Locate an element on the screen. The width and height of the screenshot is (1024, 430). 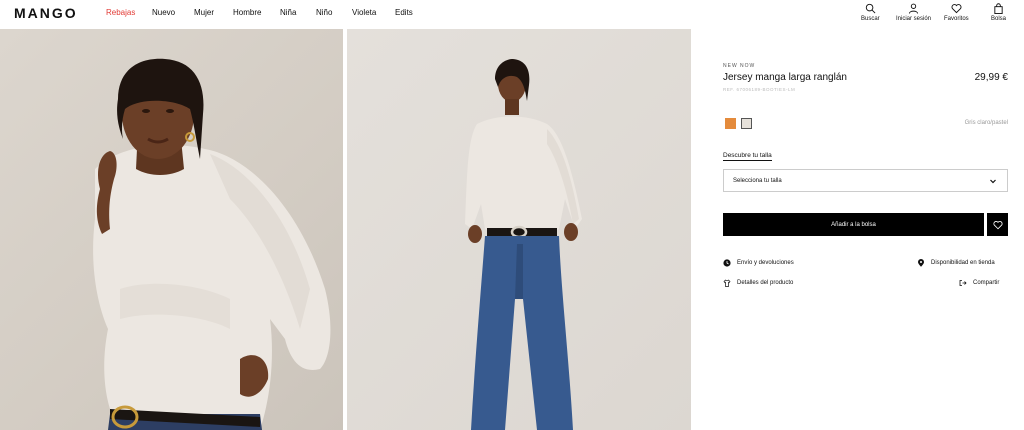
nav-item-violeta: Violeta is located at coordinates (364, 12).